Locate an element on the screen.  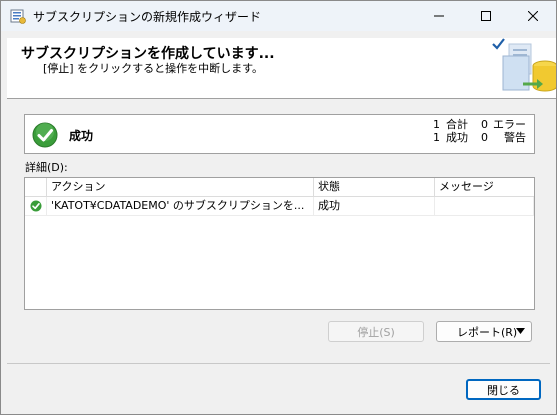
warning-label: 警告 is located at coordinates (515, 137).